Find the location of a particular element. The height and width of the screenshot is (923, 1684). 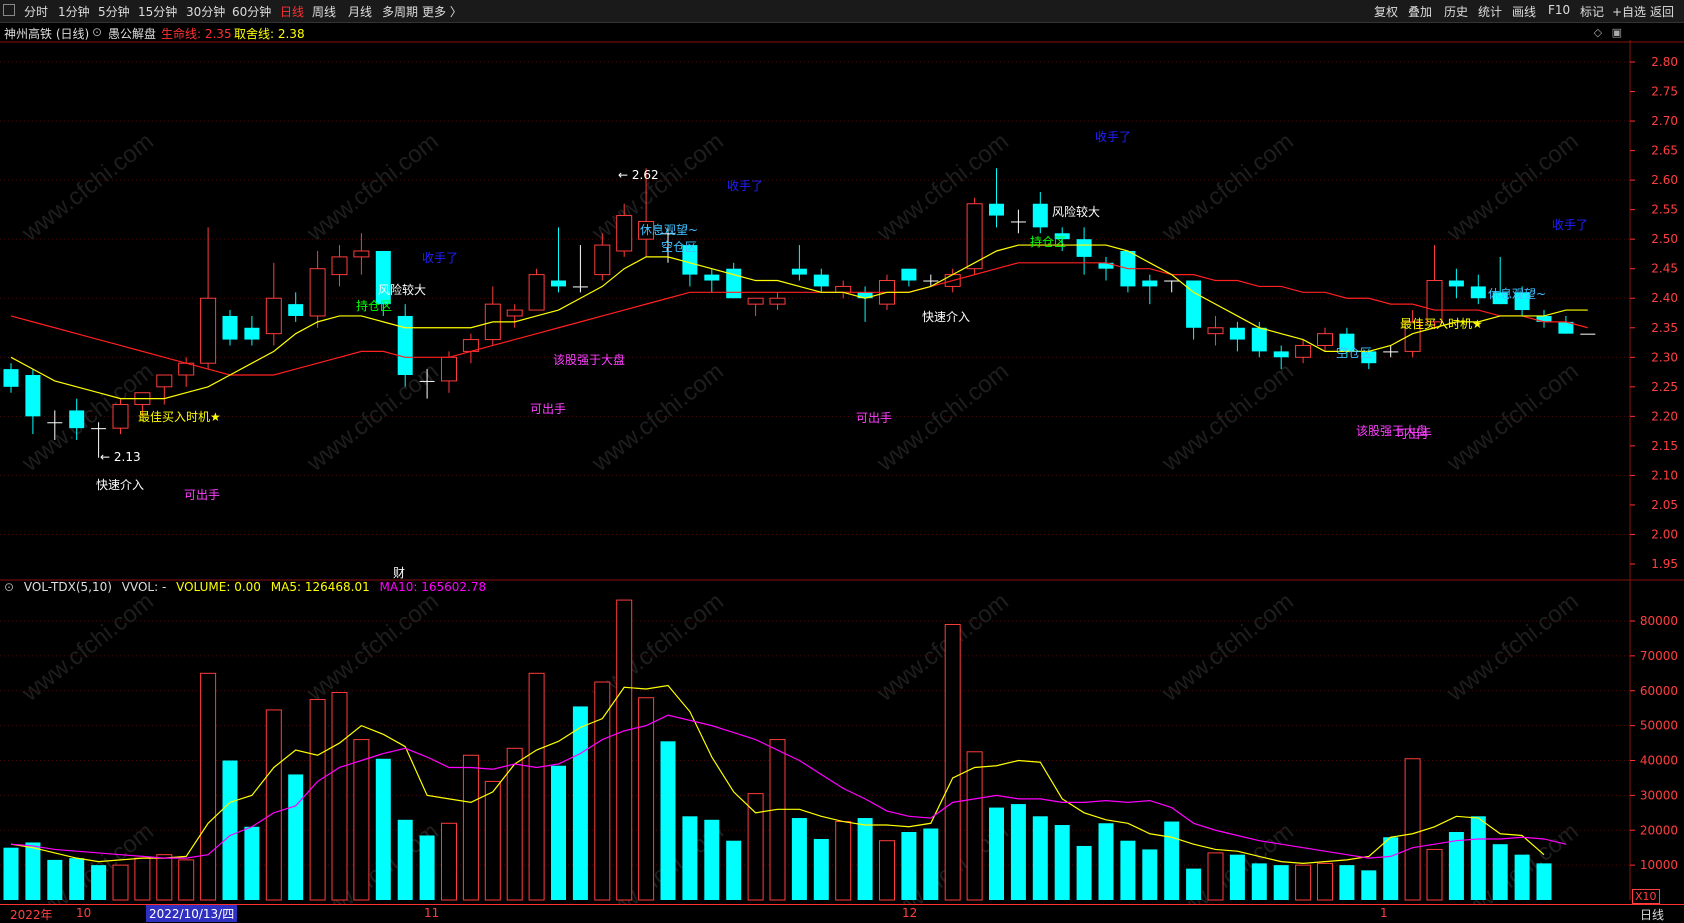

toolbar-item-7: 周线 is located at coordinates (324, 11).